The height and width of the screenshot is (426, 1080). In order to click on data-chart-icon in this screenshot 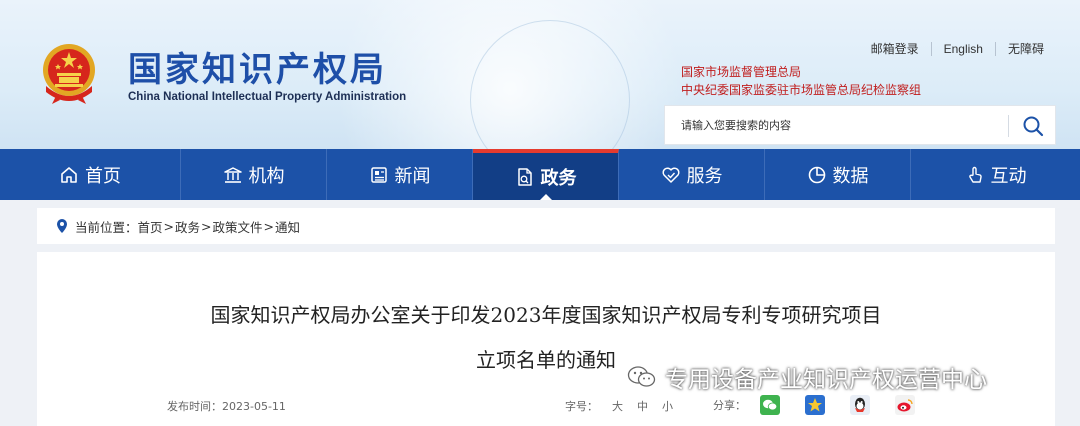, I will do `click(816, 174)`.